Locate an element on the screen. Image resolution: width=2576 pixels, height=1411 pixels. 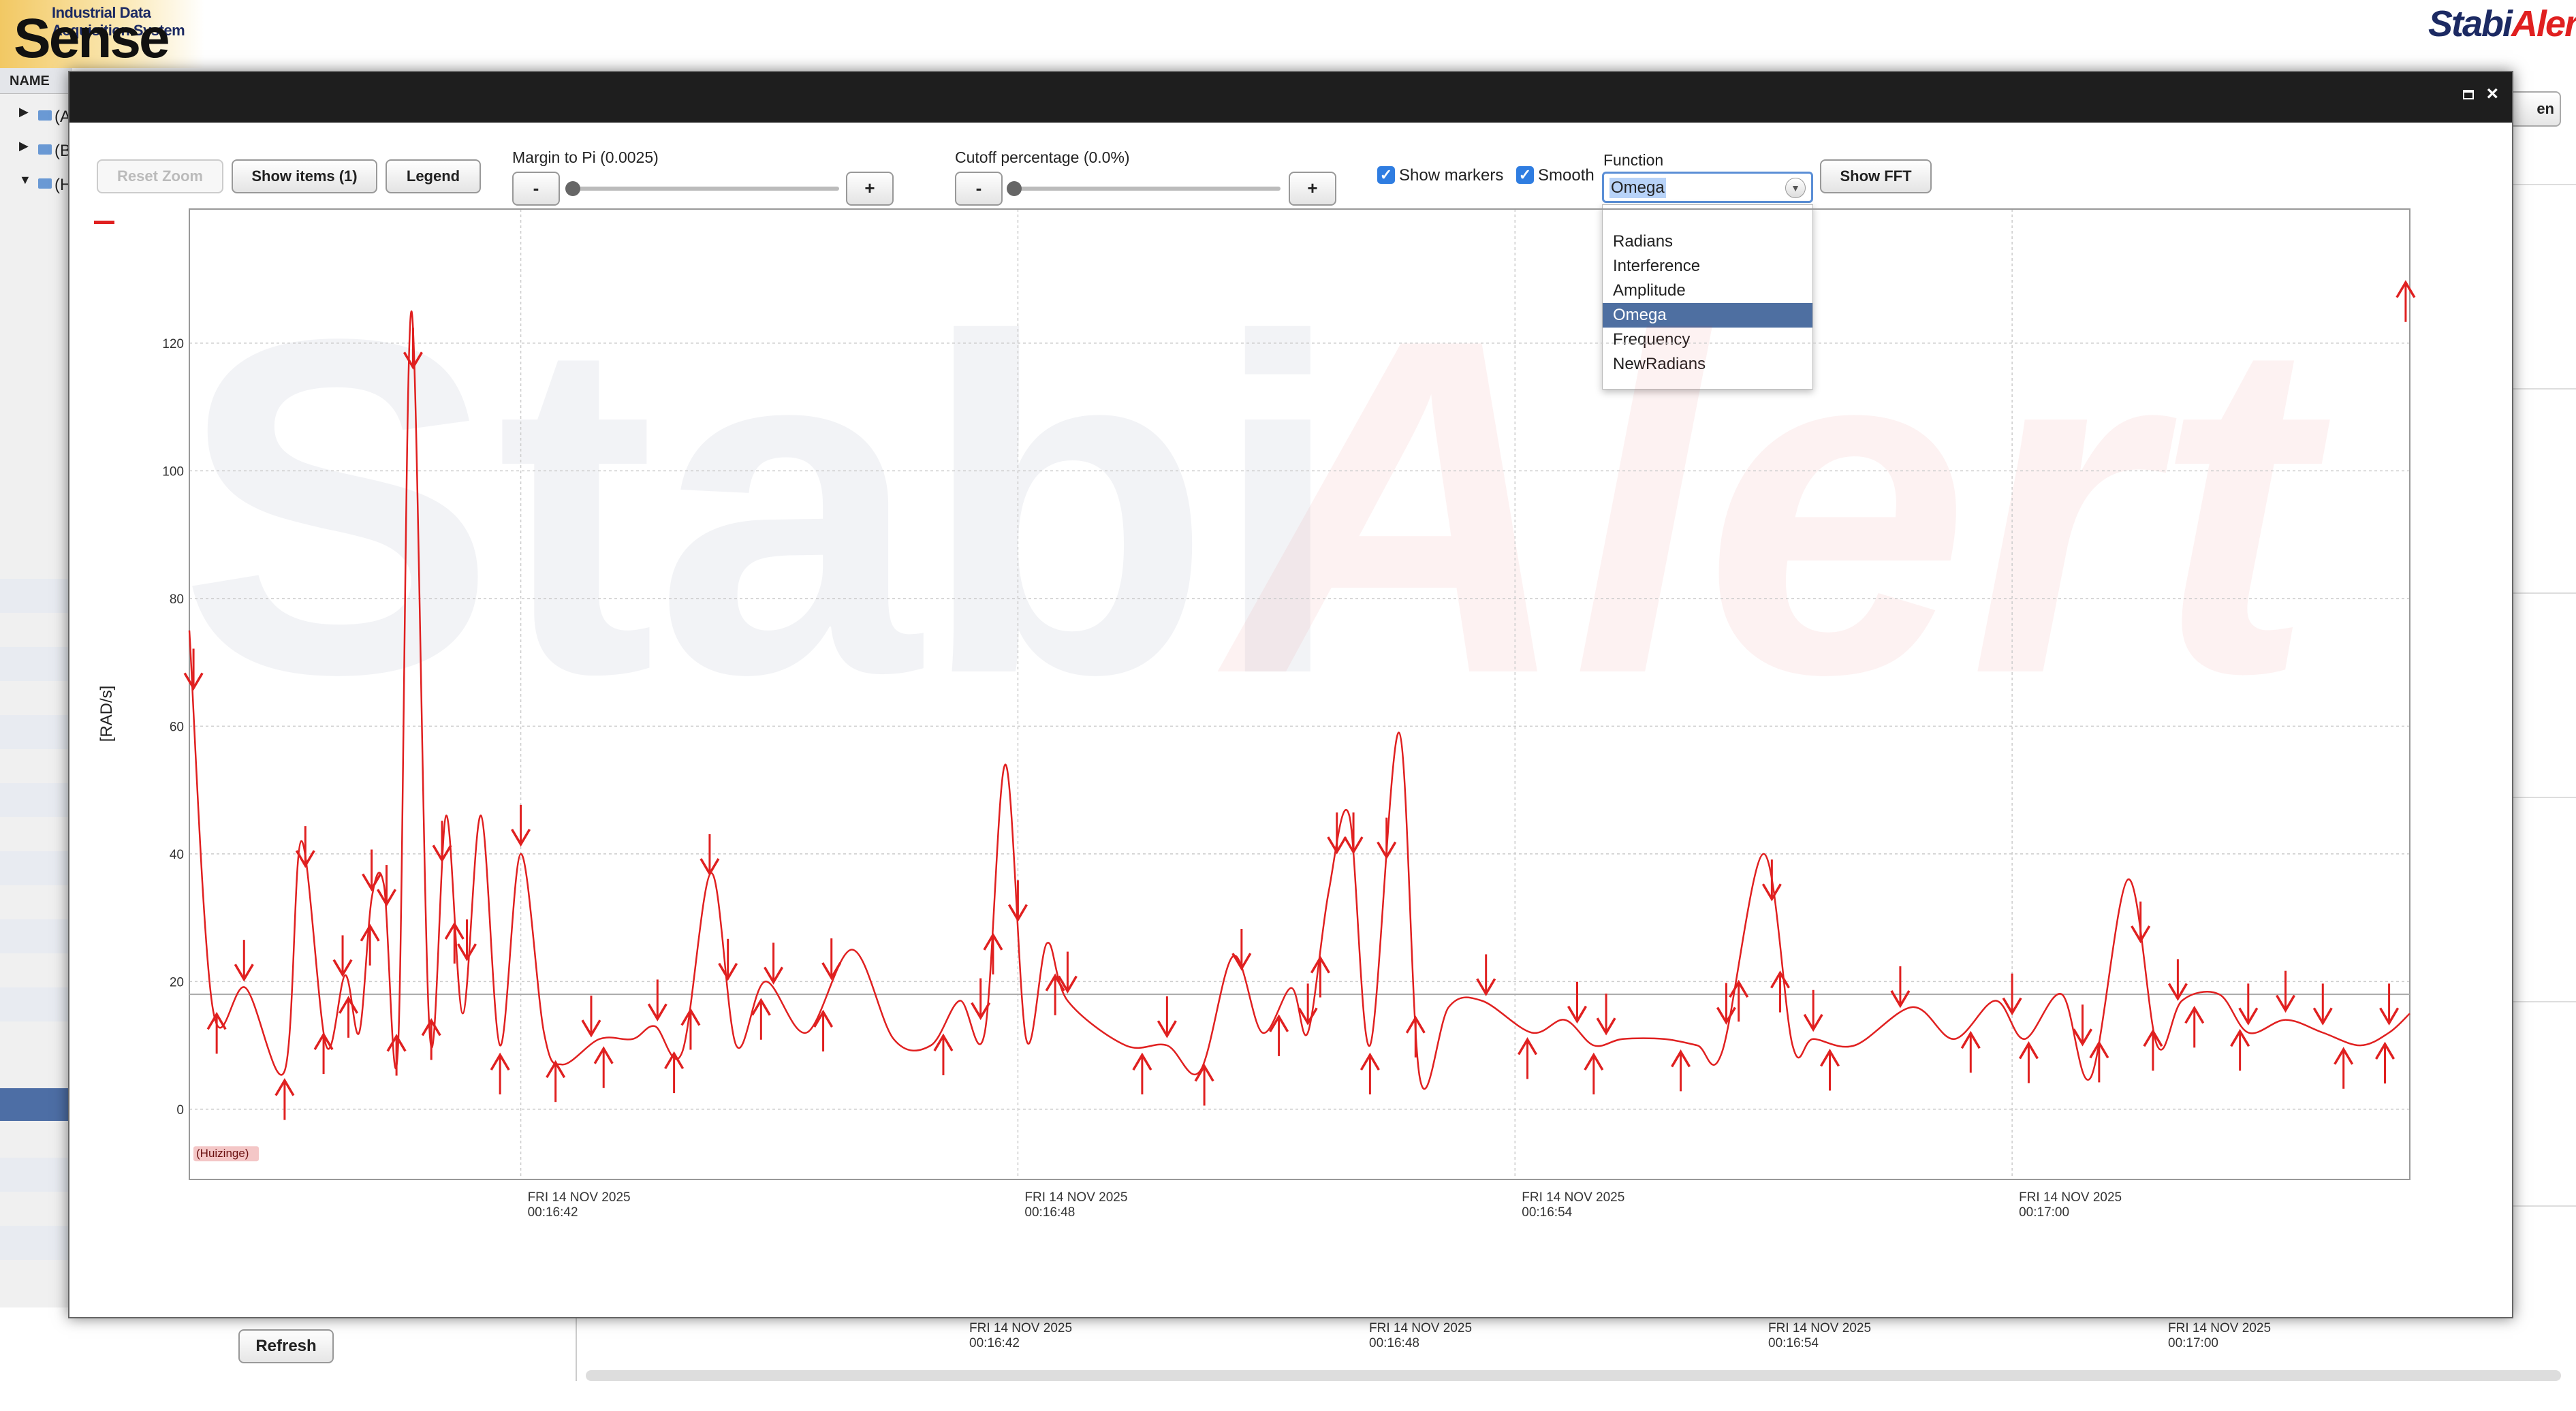
sidebar-column-header: NAME is located at coordinates (35, 81).